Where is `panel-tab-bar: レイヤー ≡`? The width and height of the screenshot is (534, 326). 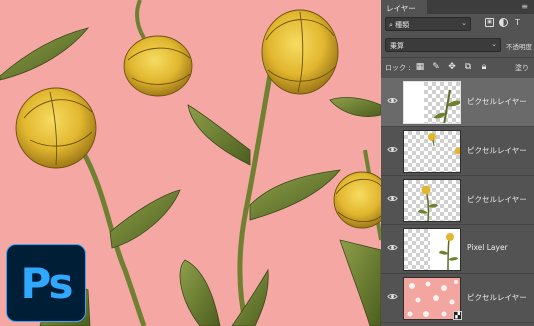 panel-tab-bar: レイヤー ≡ is located at coordinates (457, 7).